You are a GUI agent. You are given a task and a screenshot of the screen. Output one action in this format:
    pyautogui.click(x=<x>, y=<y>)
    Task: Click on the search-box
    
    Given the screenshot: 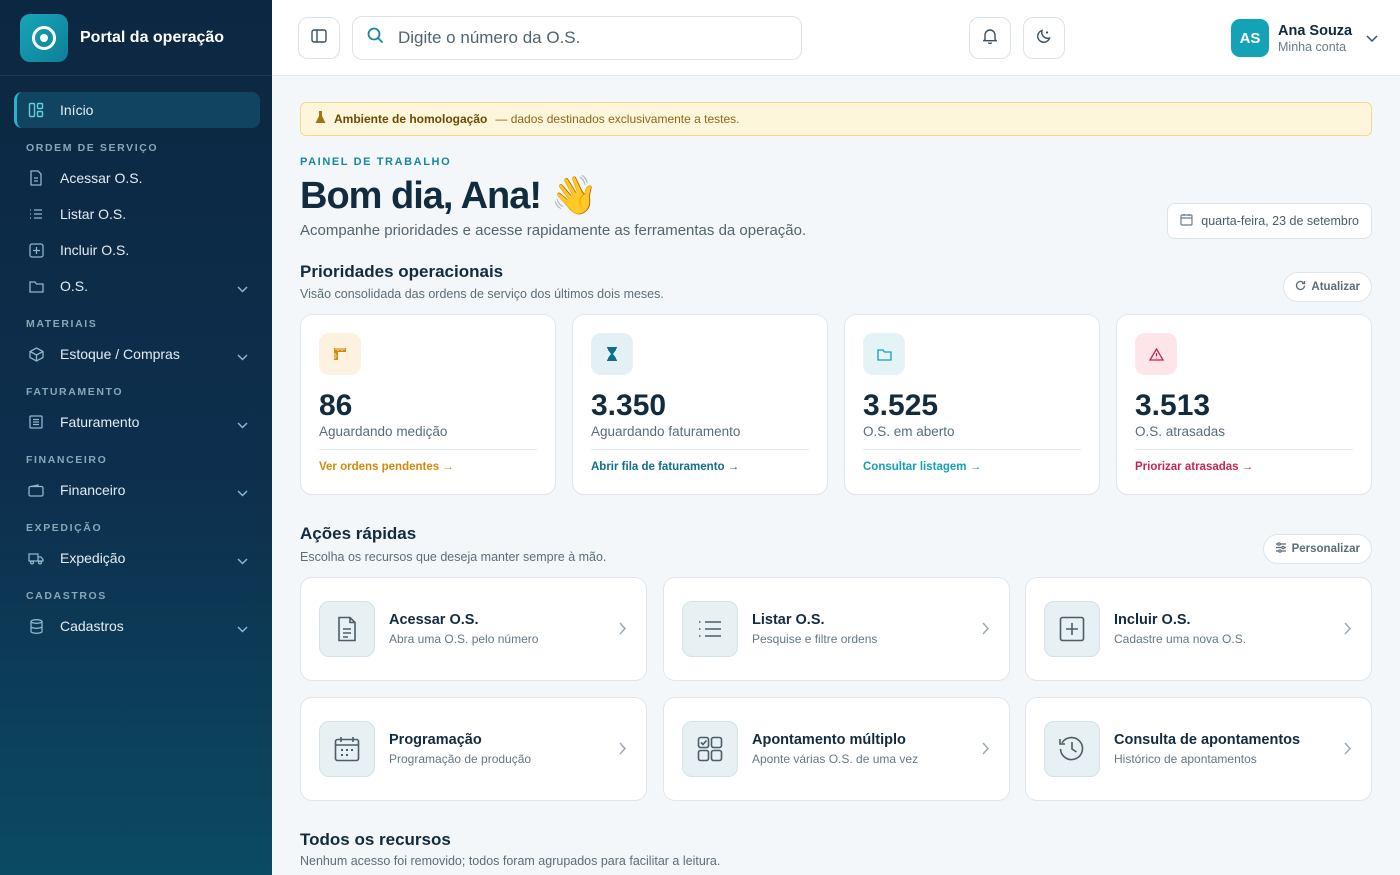 What is the action you would take?
    pyautogui.click(x=577, y=38)
    